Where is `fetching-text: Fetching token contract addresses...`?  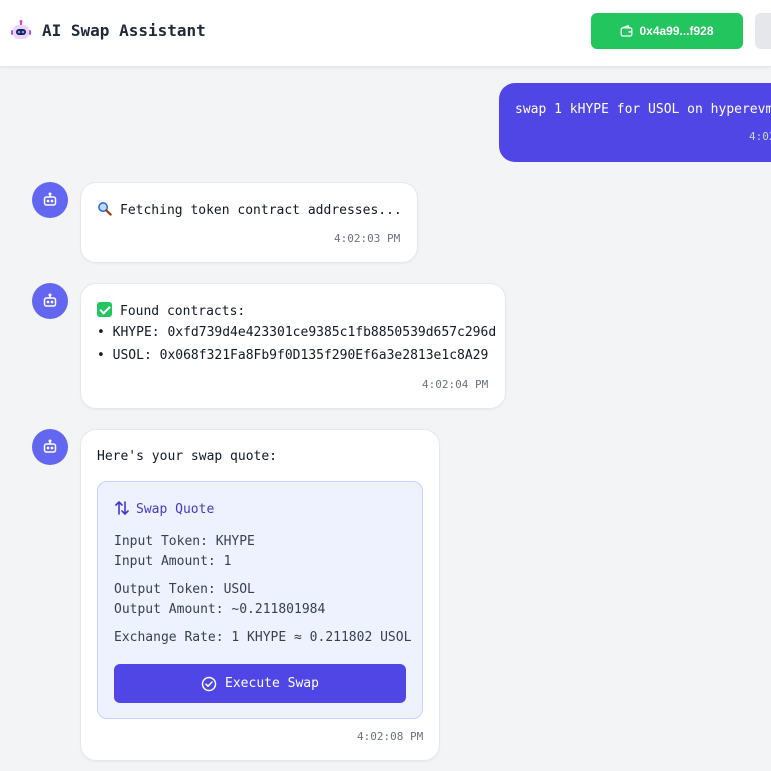
fetching-text: Fetching token contract addresses... is located at coordinates (261, 210).